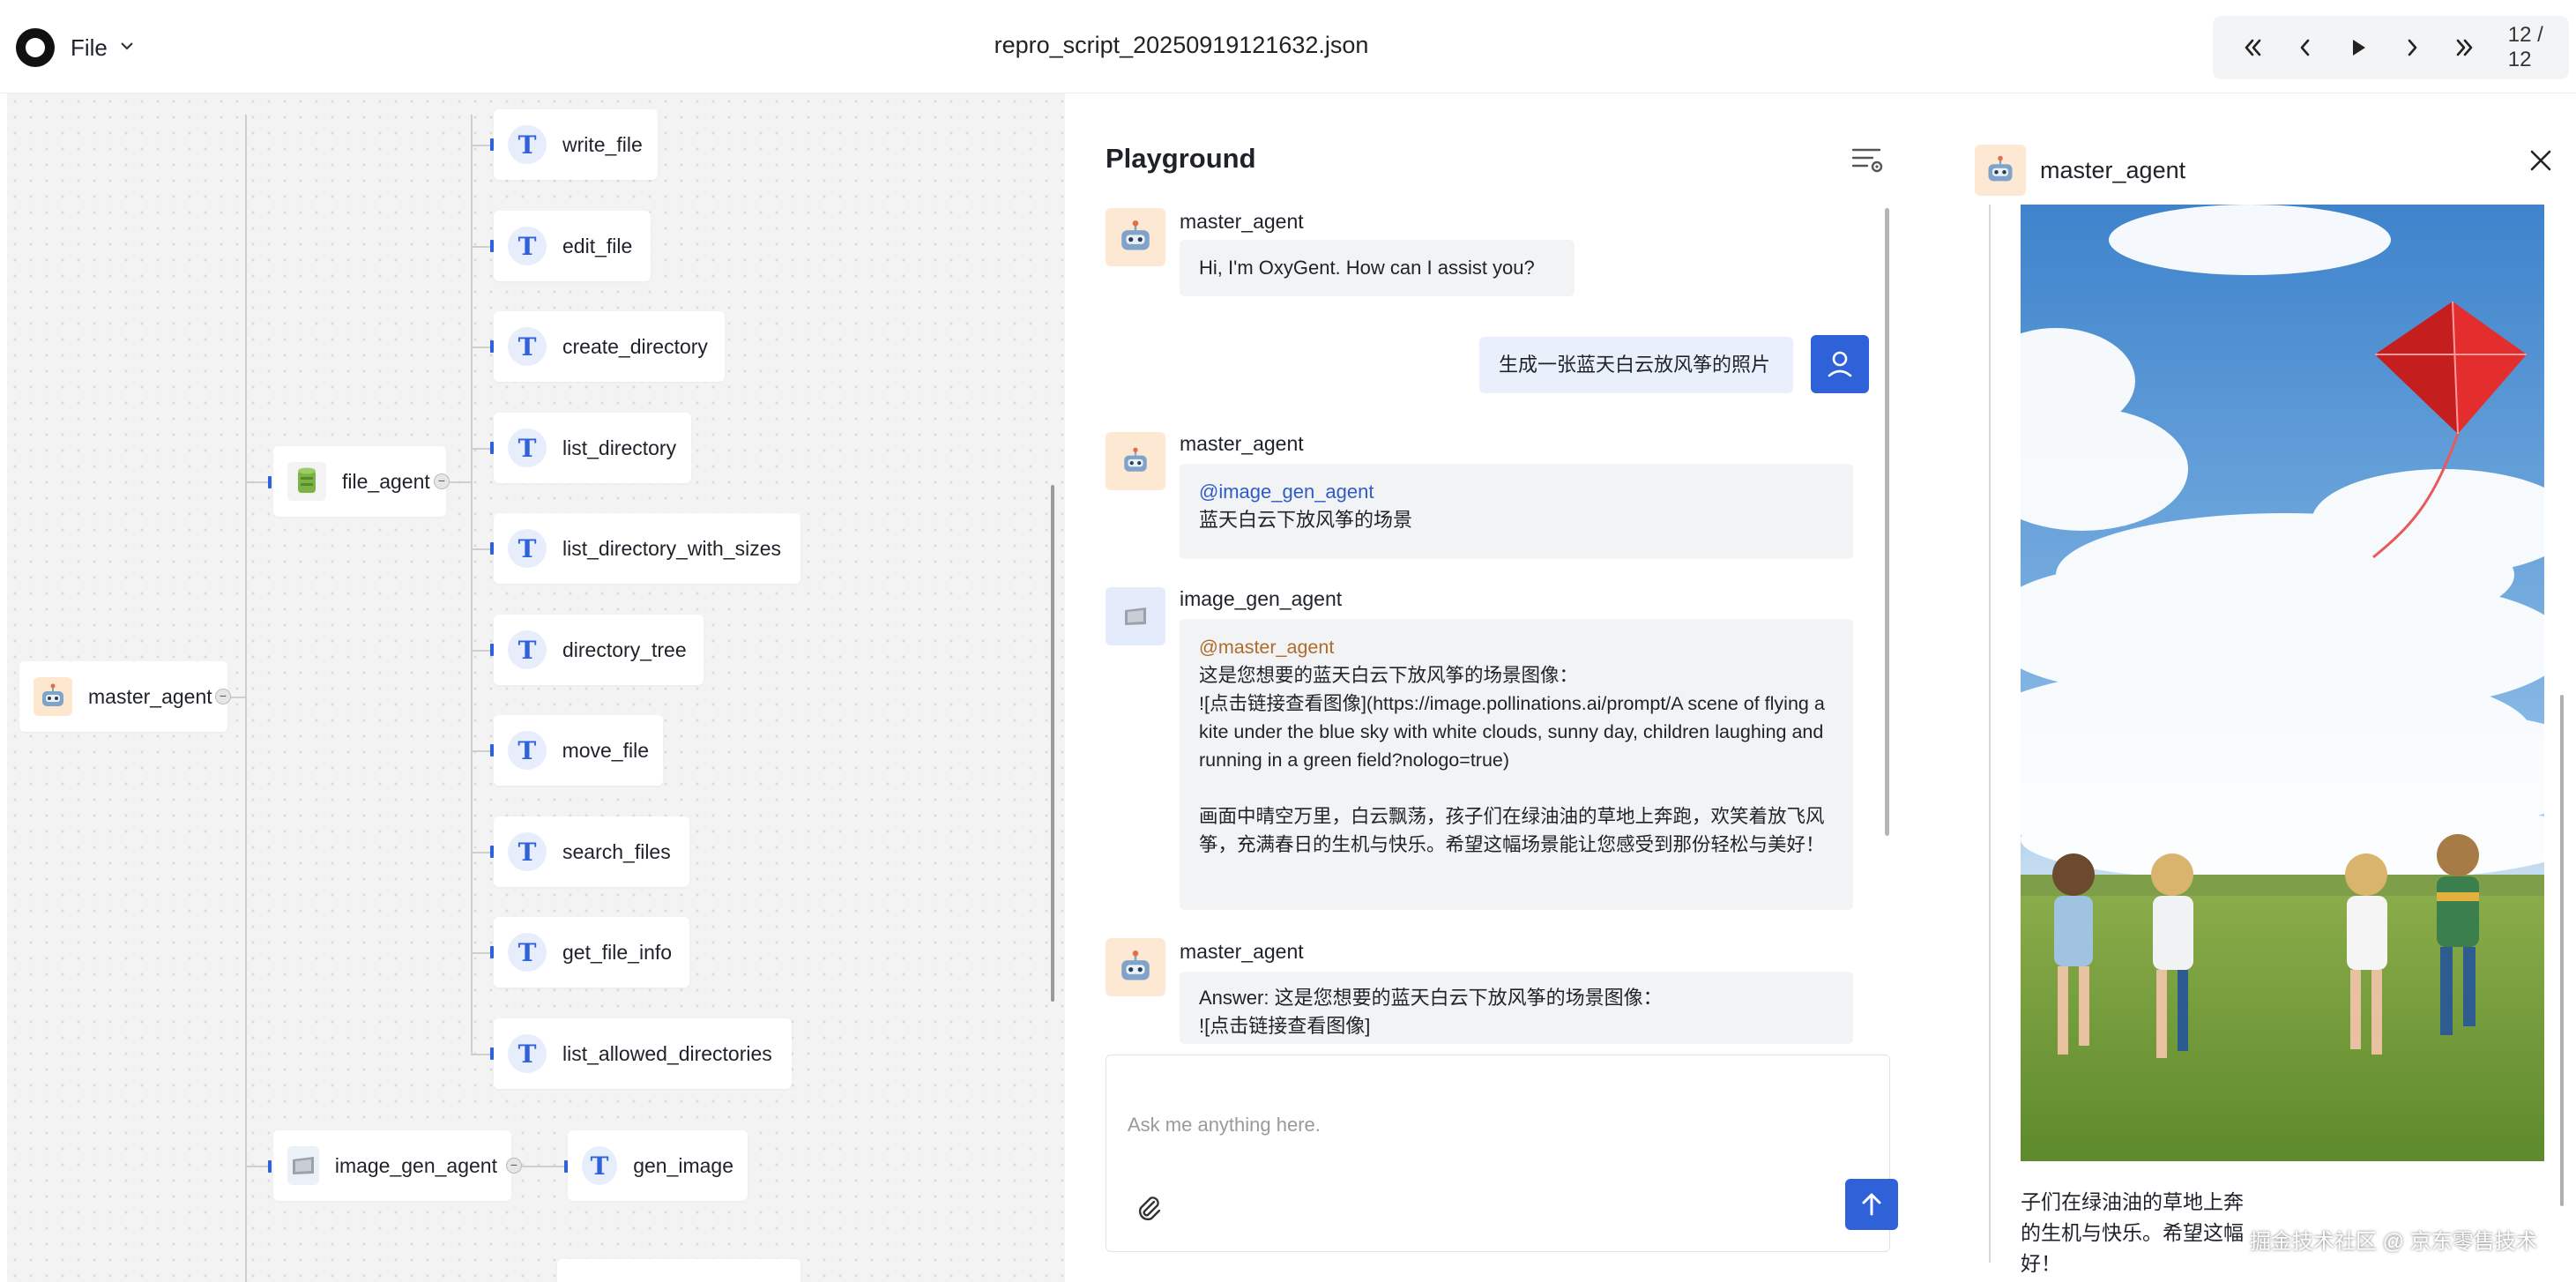 This screenshot has width=2576, height=1282. I want to click on node-partial, so click(679, 1270).